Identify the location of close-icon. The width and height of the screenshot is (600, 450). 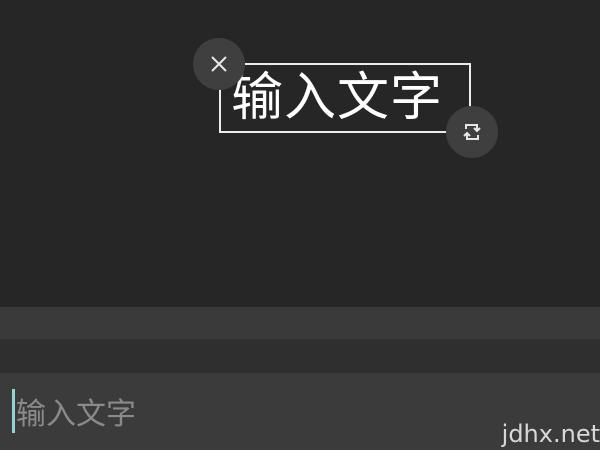
(219, 64).